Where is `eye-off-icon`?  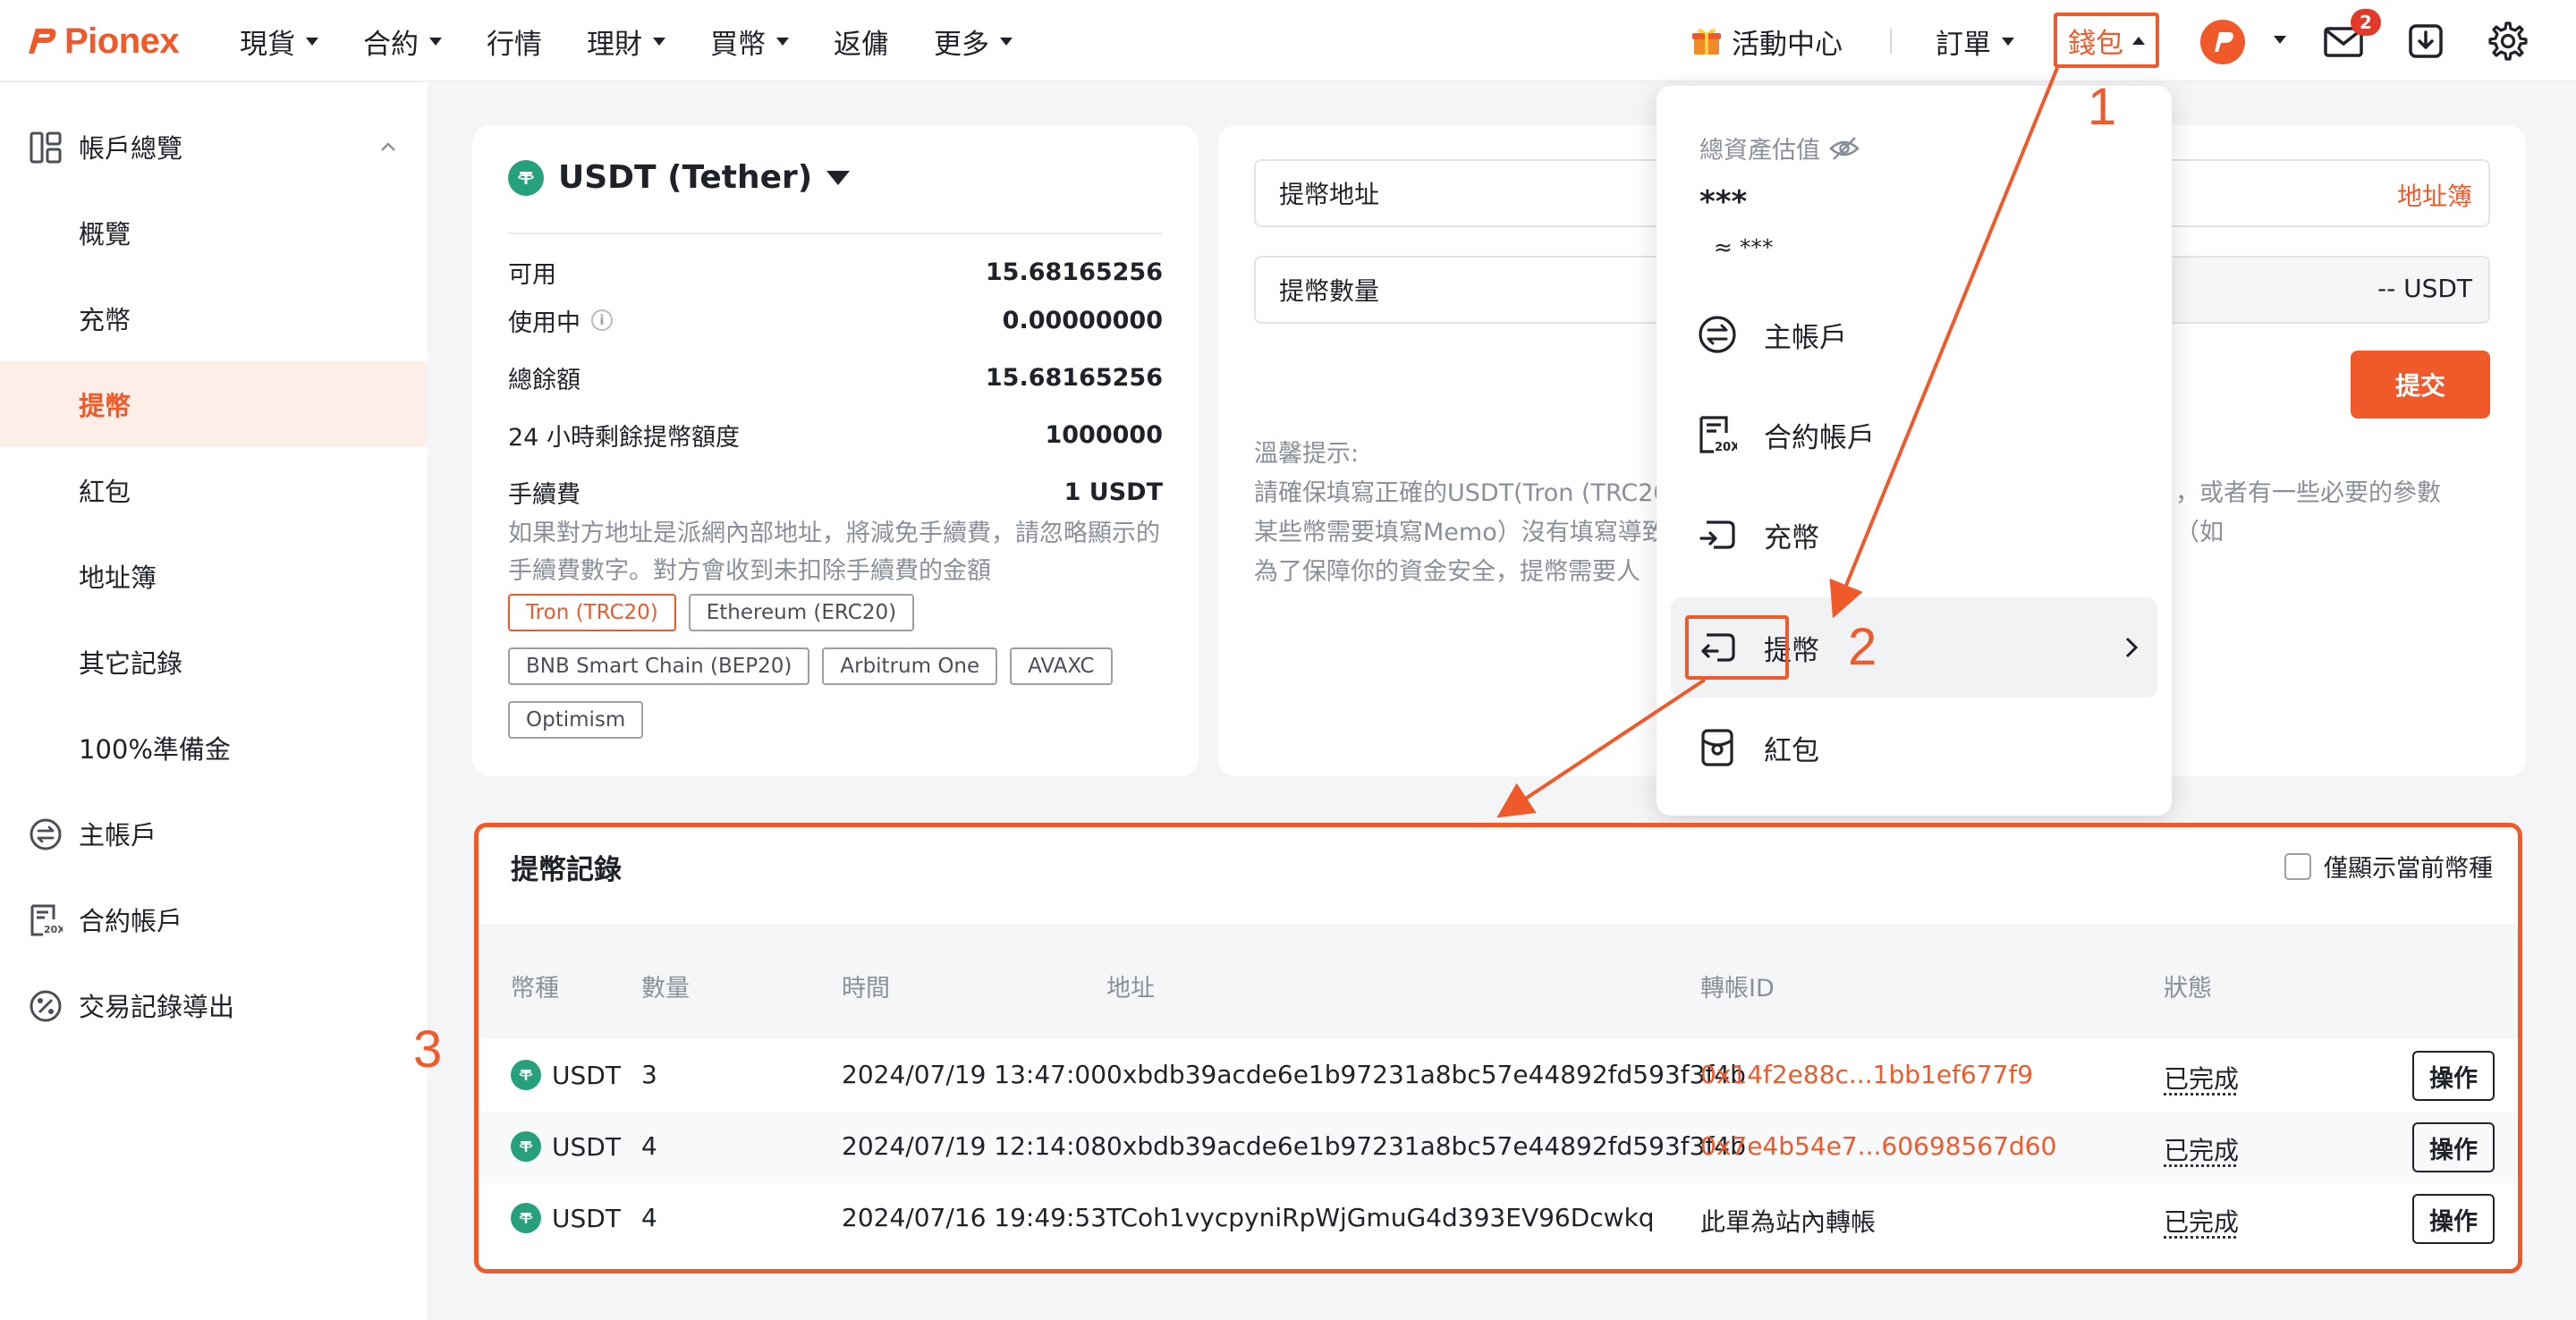
eye-off-icon is located at coordinates (1844, 148).